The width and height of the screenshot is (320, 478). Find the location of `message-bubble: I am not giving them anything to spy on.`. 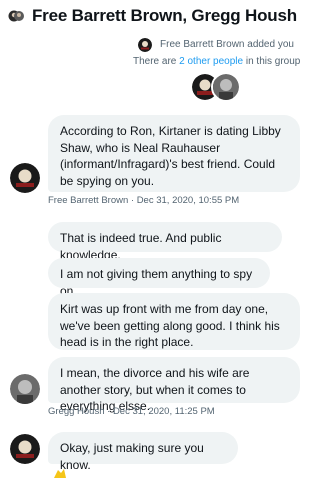

message-bubble: I am not giving them anything to spy on. is located at coordinates (159, 278).